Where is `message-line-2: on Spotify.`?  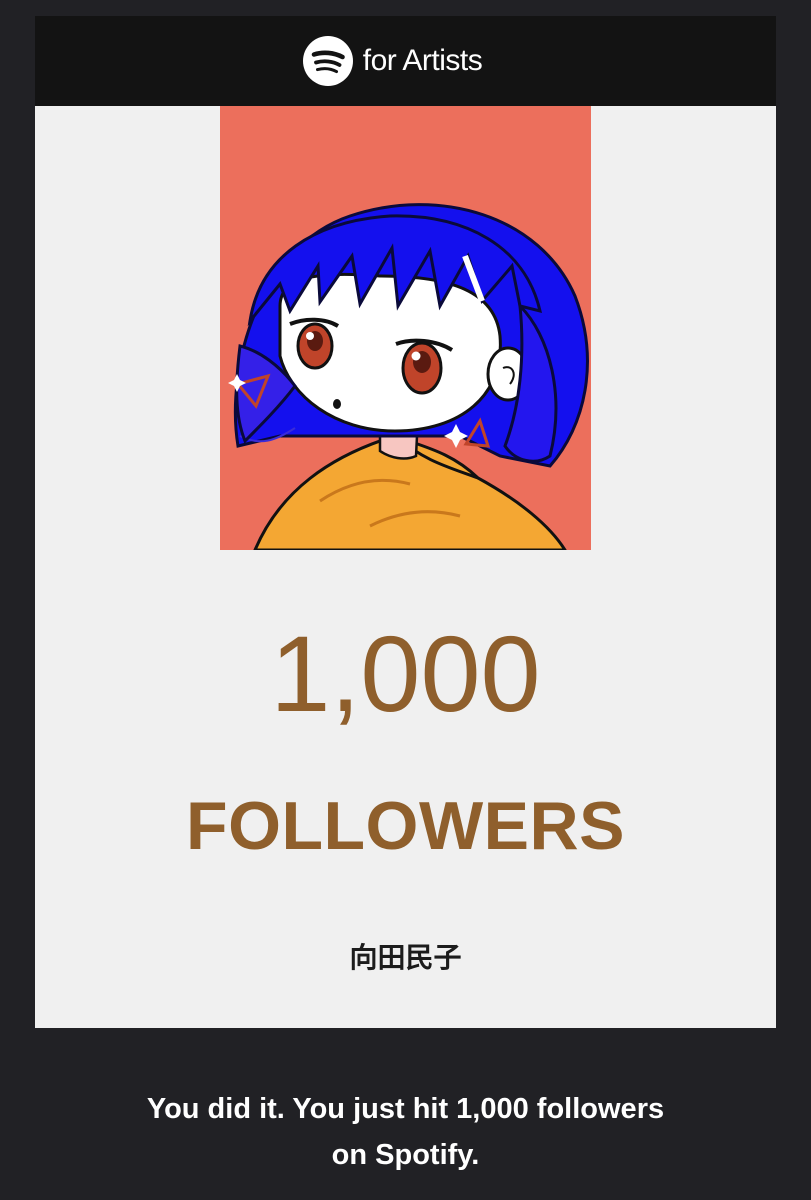 message-line-2: on Spotify. is located at coordinates (405, 1155).